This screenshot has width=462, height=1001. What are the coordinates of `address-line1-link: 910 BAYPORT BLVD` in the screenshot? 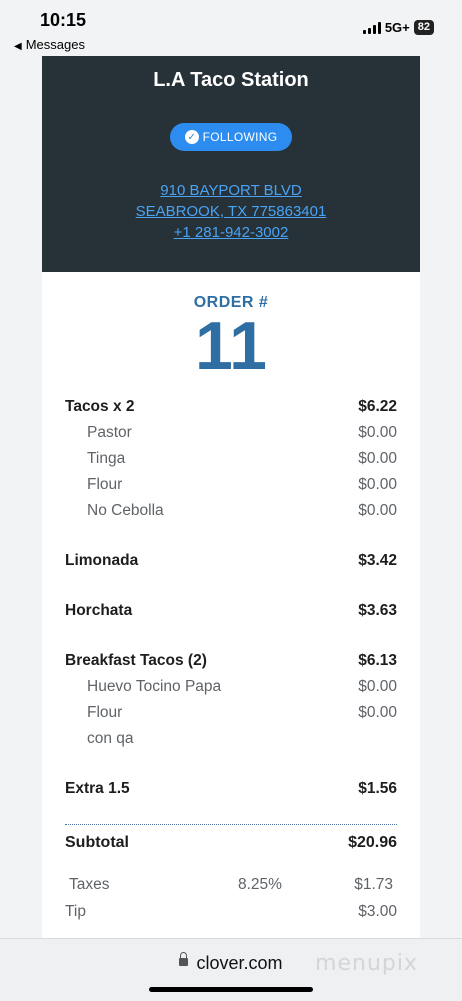 It's located at (231, 190).